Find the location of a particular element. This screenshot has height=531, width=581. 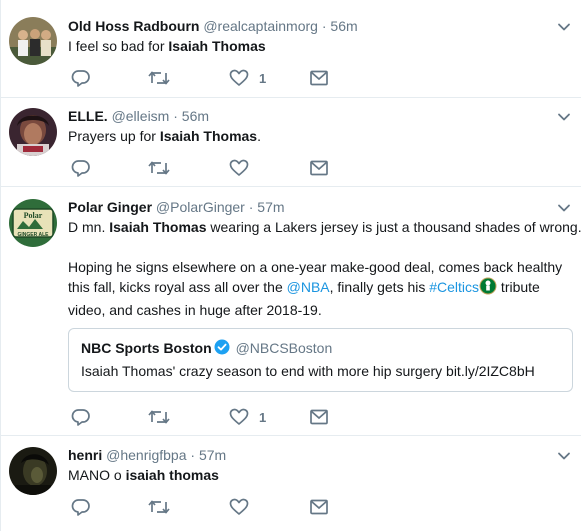

username: @realcaptainmorg is located at coordinates (260, 26).